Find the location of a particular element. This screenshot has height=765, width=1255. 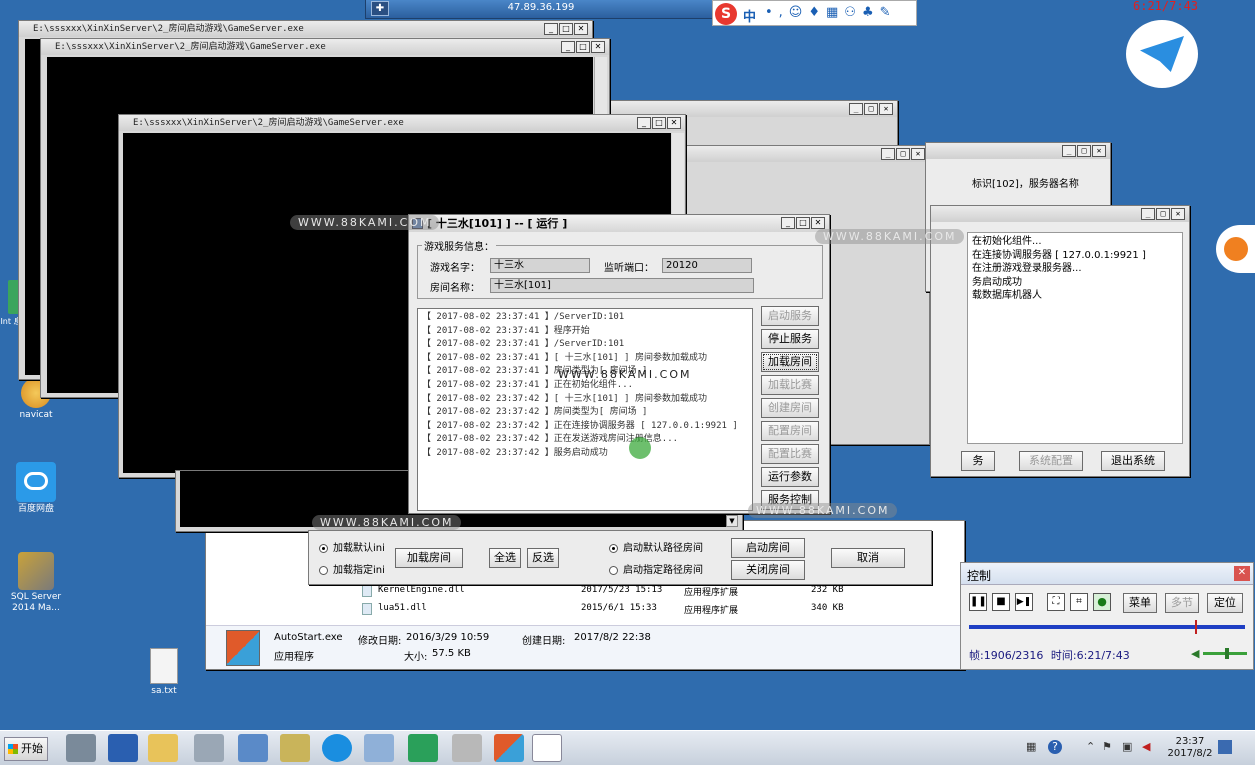

invert-selection-button: 反选 is located at coordinates (543, 558).